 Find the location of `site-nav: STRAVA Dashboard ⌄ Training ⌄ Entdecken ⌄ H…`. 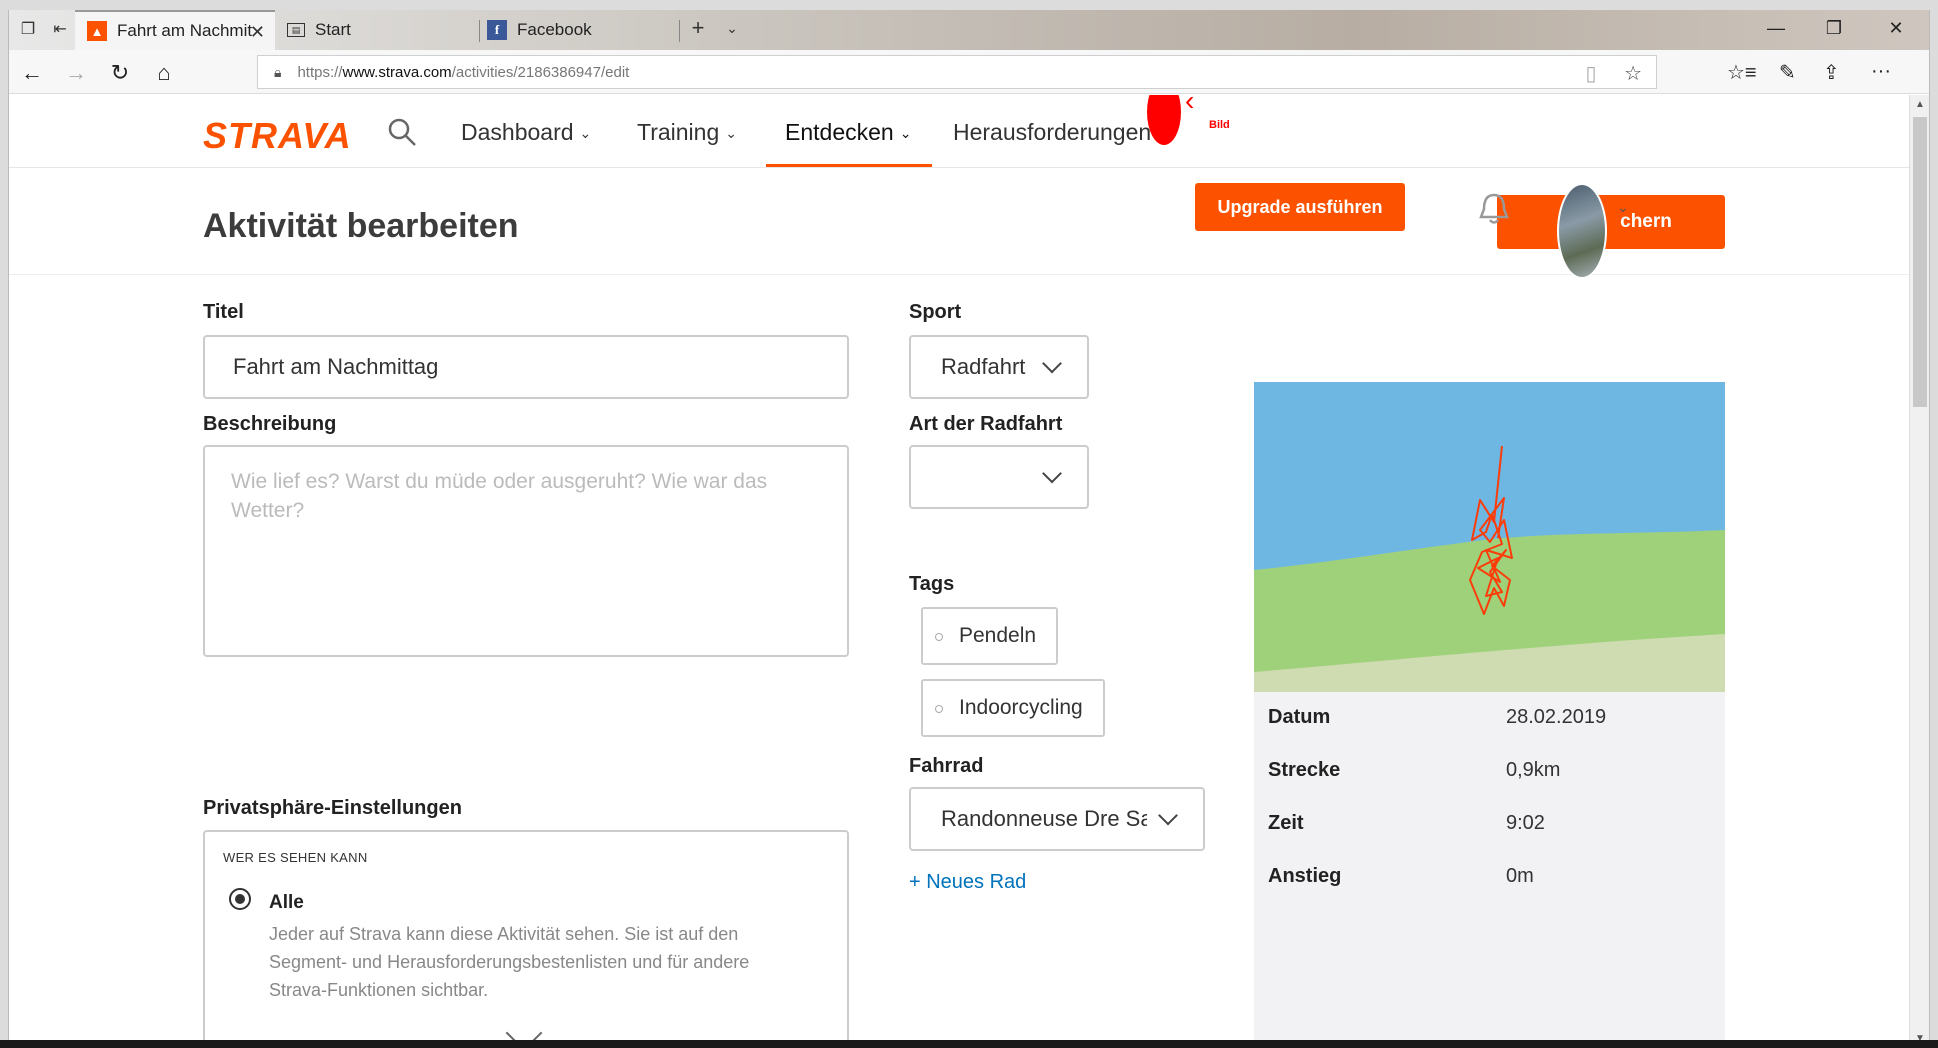

site-nav: STRAVA Dashboard ⌄ Training ⌄ Entdecken ⌄ H… is located at coordinates (959, 131).